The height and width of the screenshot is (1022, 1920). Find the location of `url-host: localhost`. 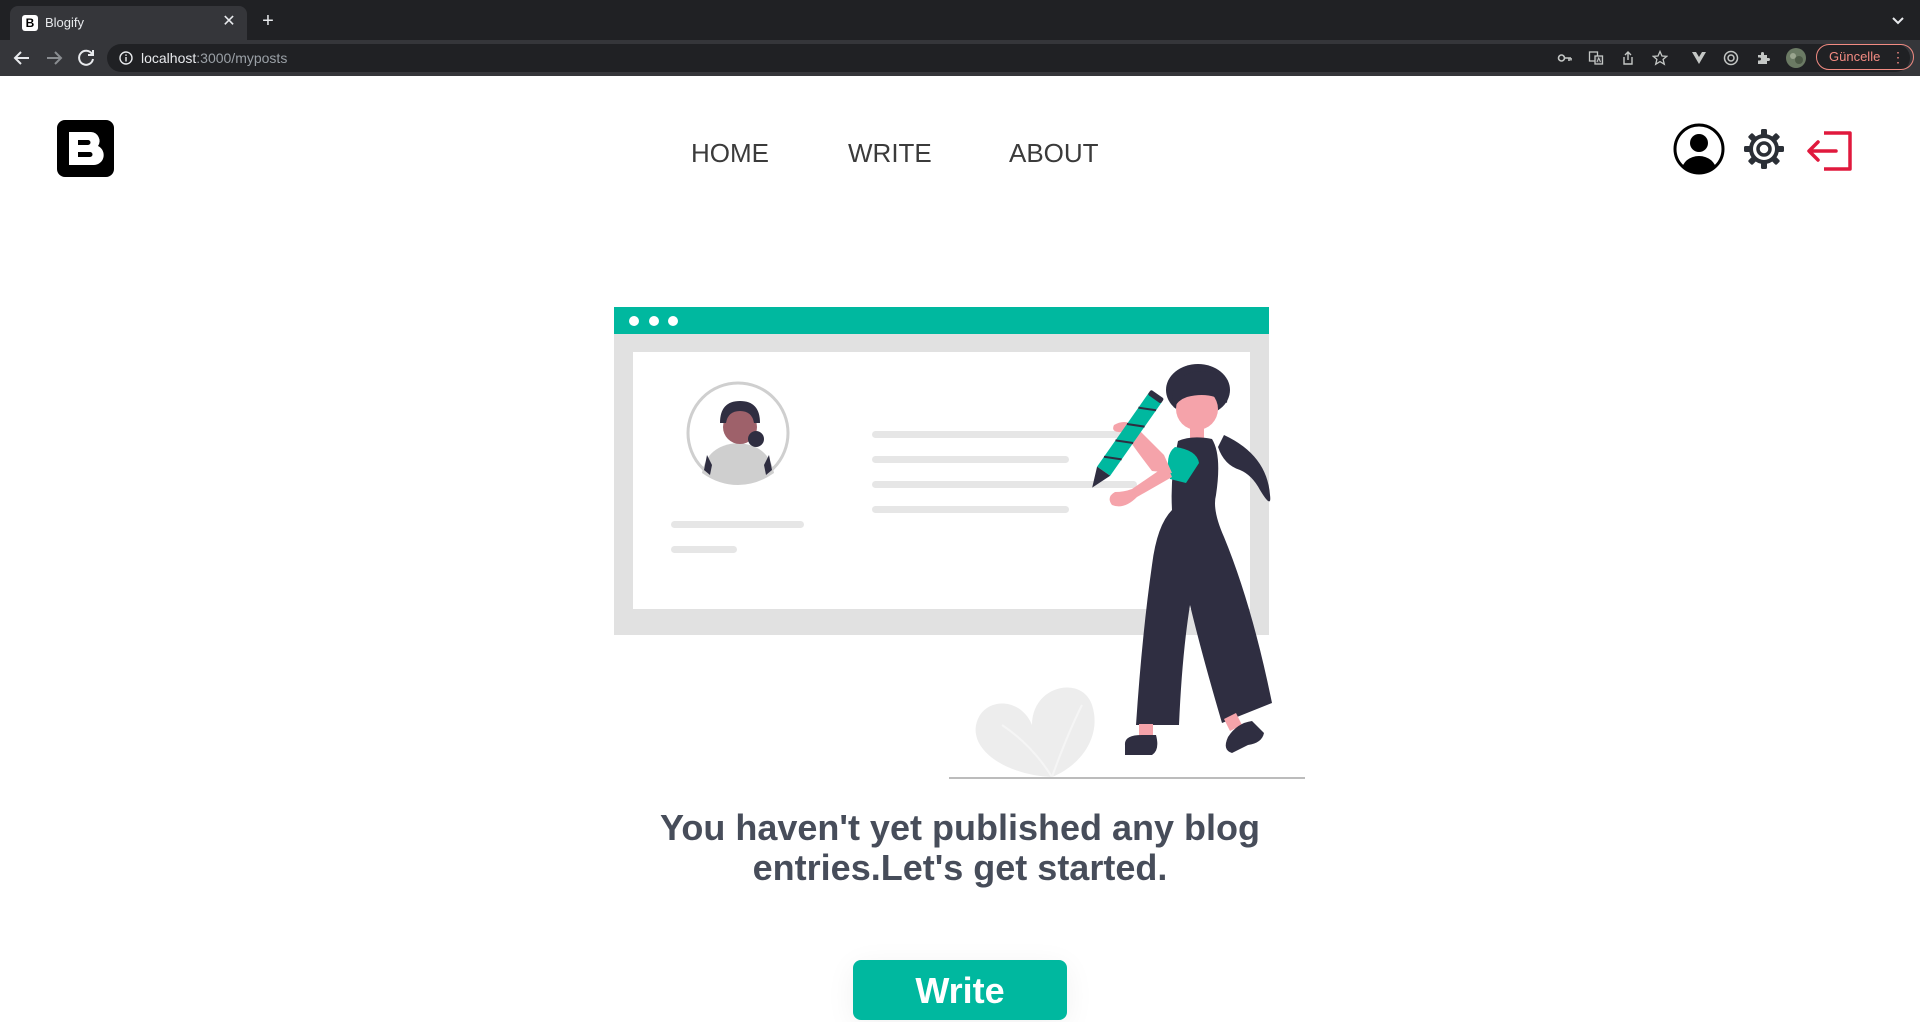

url-host: localhost is located at coordinates (169, 58).